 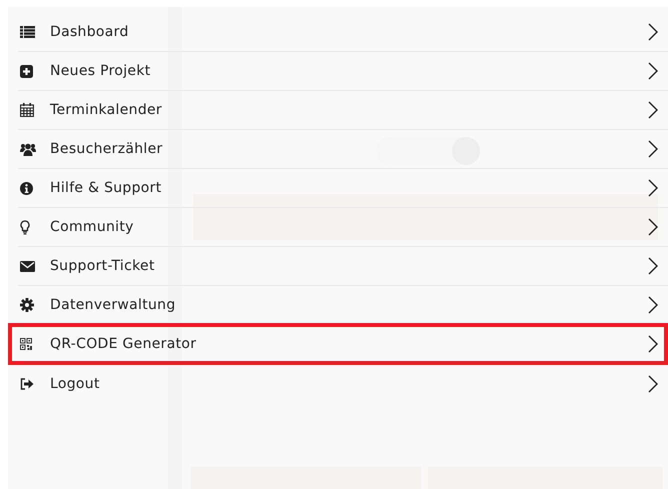 I want to click on menu-item: Dashboard, so click(x=343, y=32).